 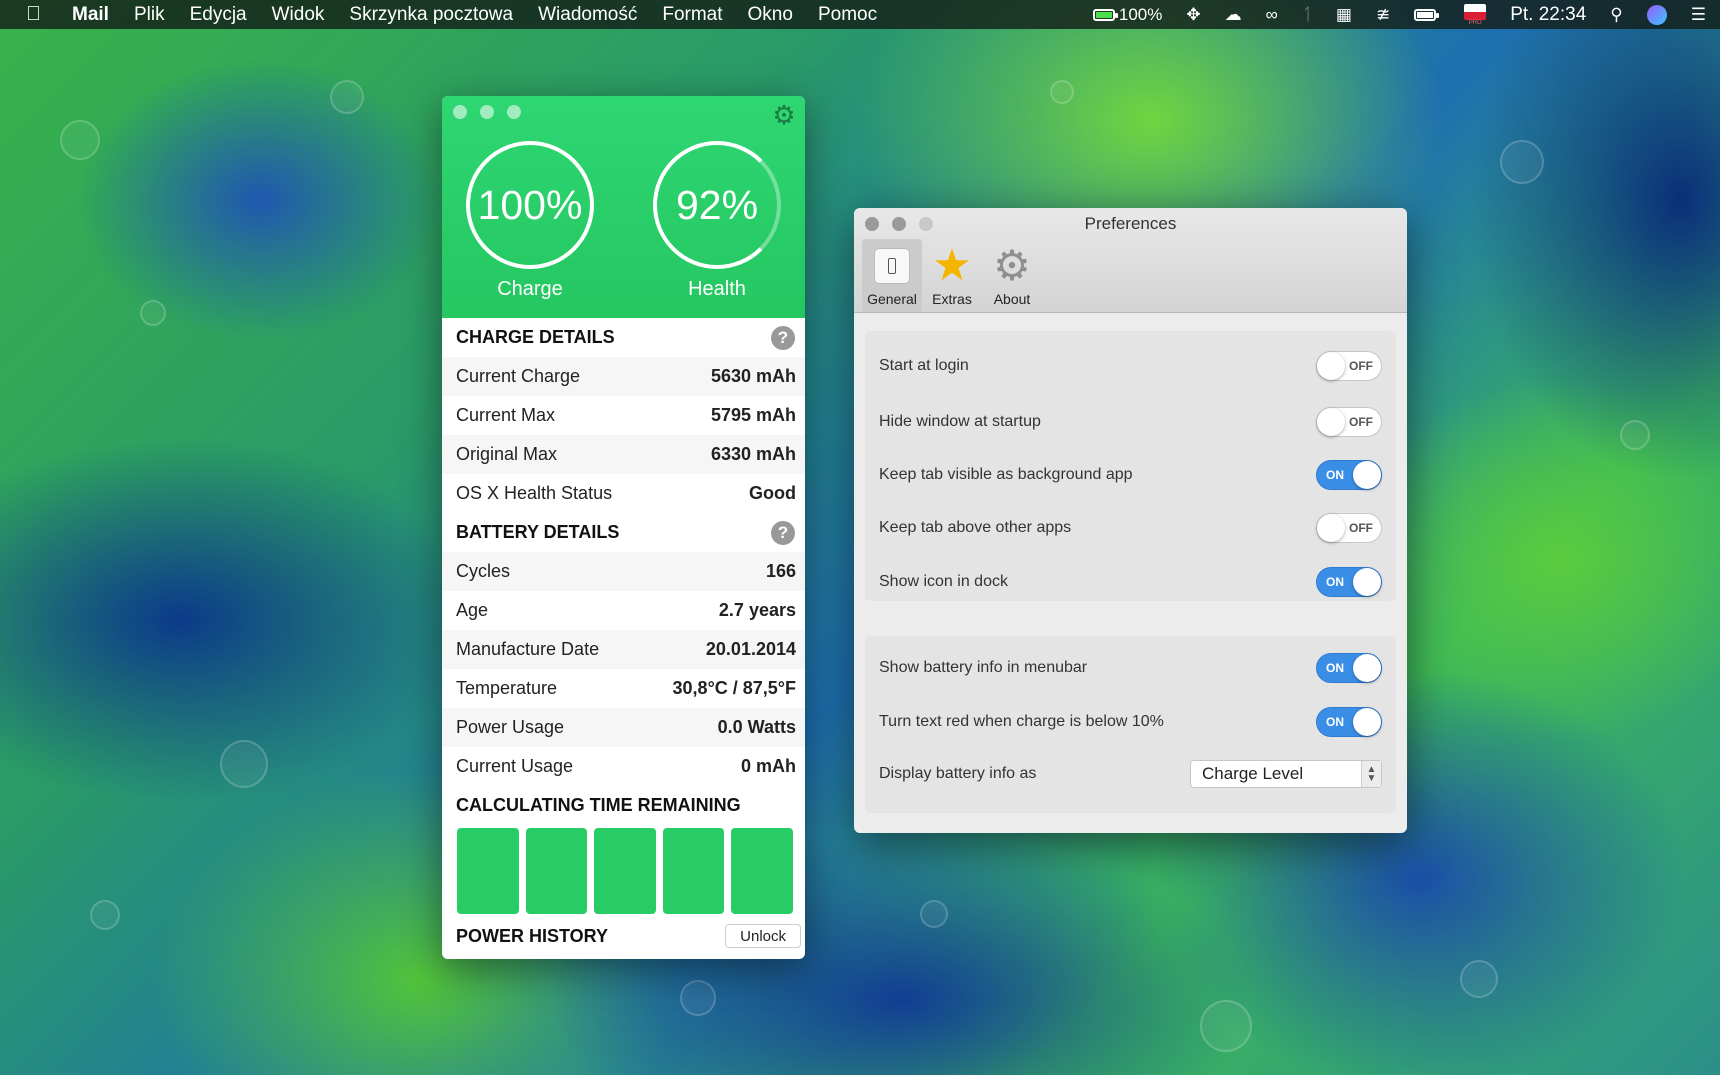 I want to click on clock: Pt. 22:34, so click(x=1548, y=15).